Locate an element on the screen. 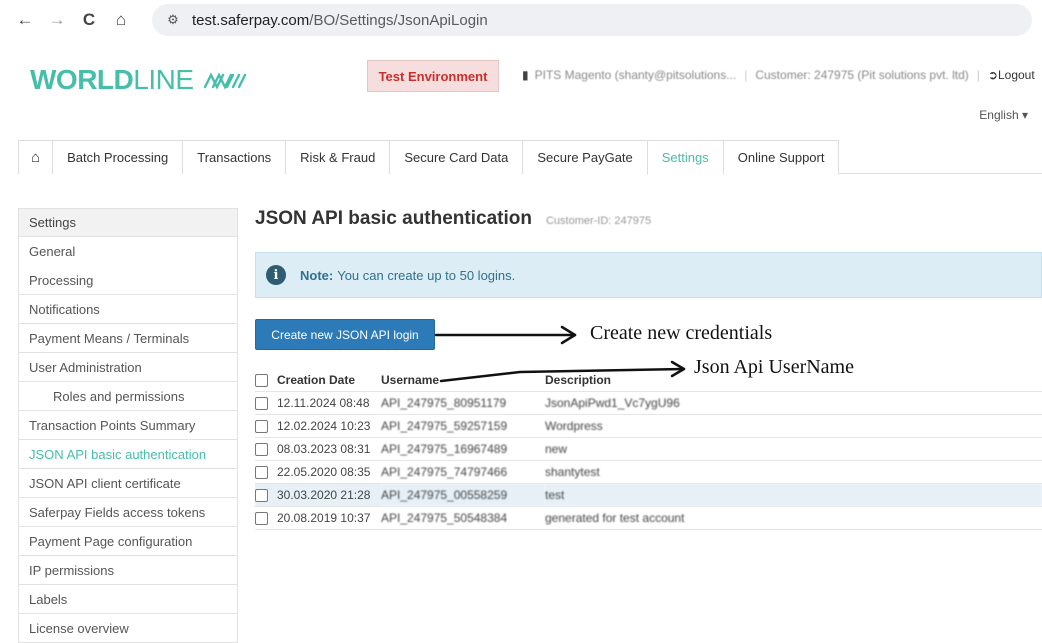 This screenshot has height=643, width=1042. forward-icon: → is located at coordinates (57, 20).